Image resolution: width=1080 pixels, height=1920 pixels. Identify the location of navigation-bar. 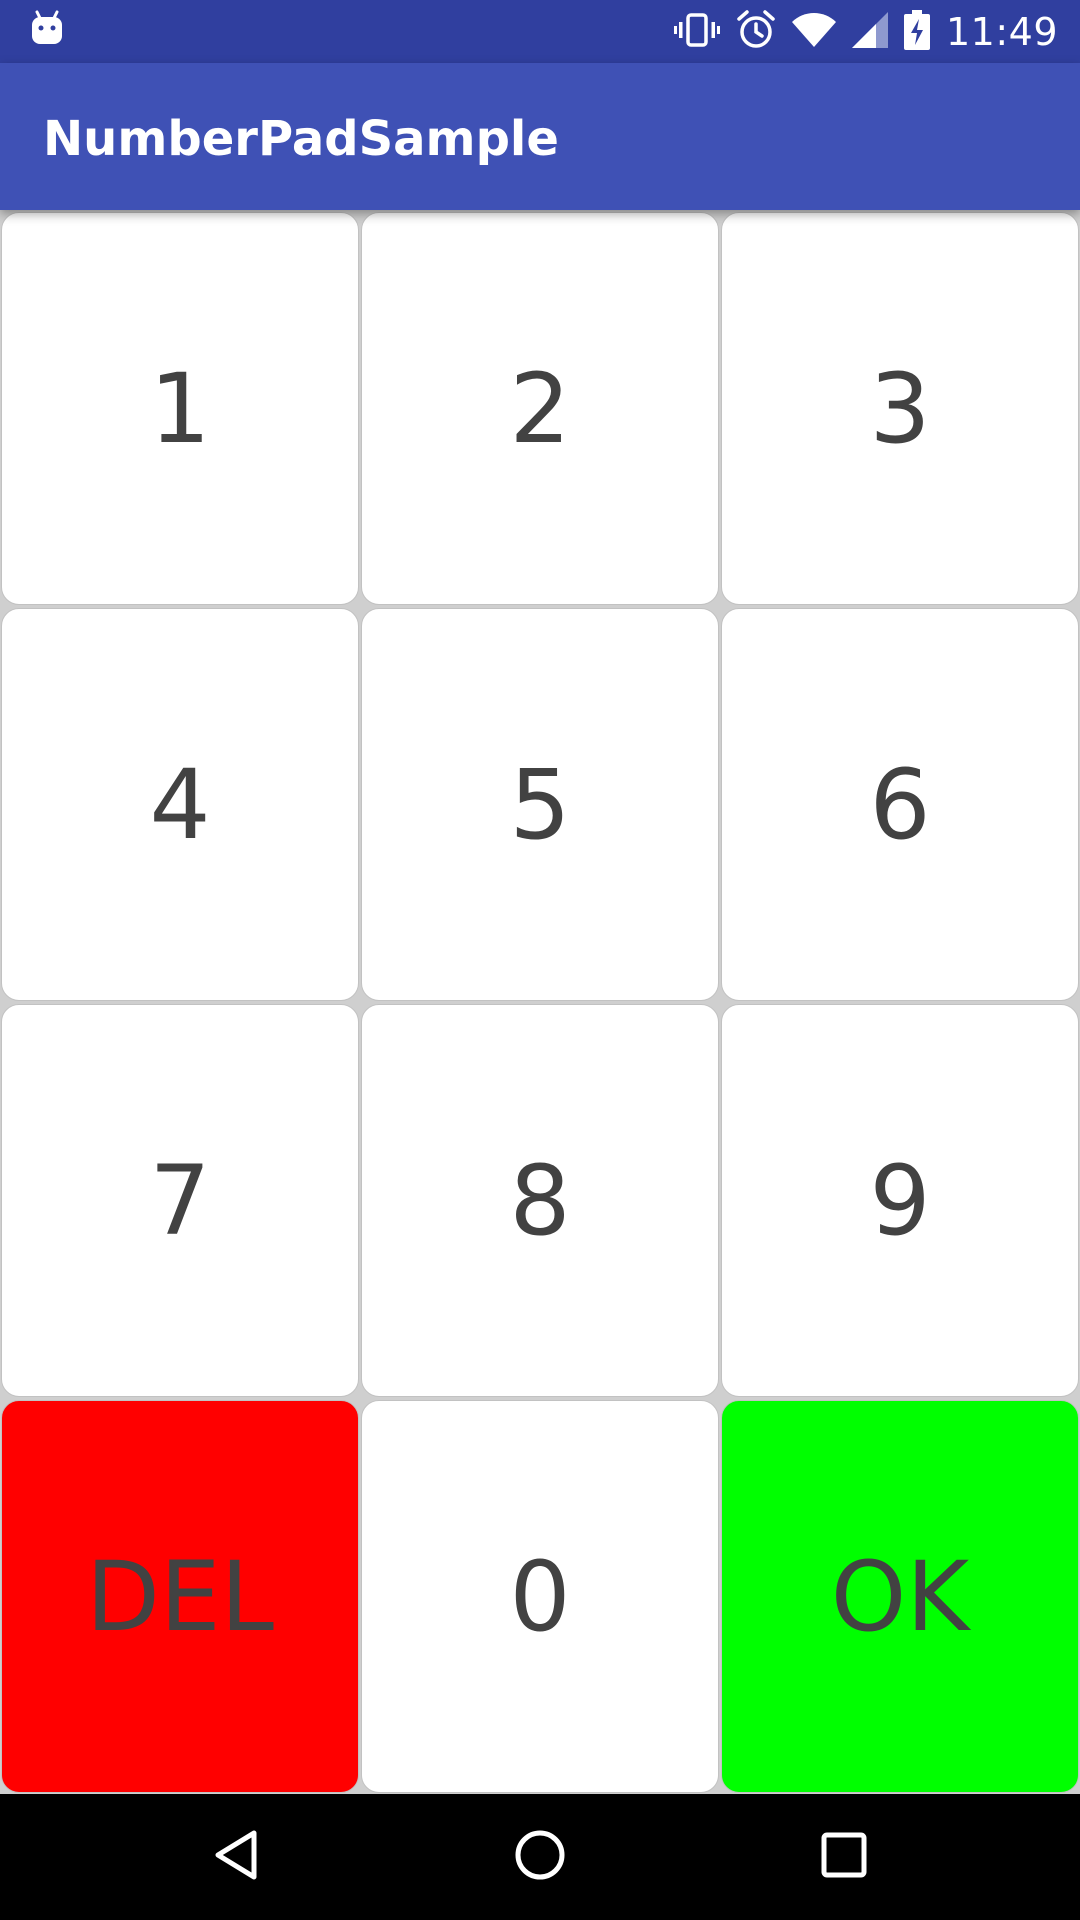
(540, 1857).